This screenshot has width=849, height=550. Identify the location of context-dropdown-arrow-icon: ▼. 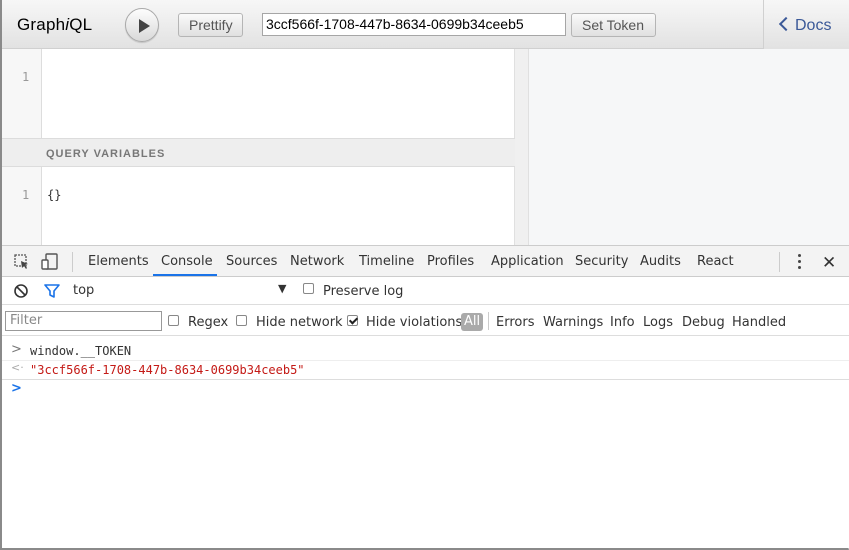
(282, 288).